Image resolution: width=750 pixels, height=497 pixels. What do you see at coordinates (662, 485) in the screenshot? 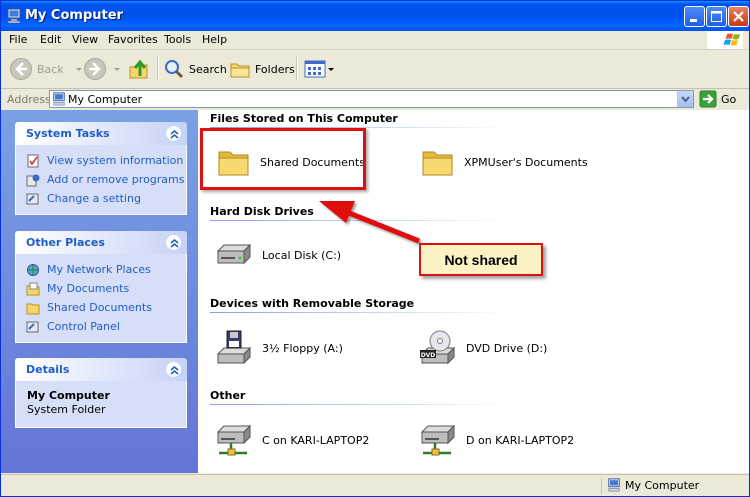
I see `status-location-text: My Computer` at bounding box center [662, 485].